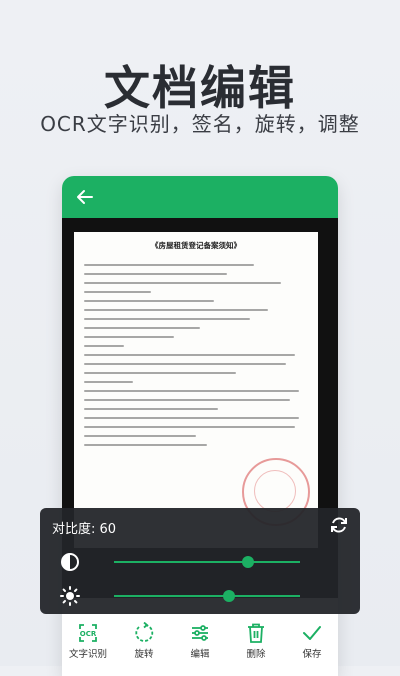 The image size is (400, 676). I want to click on contrast-slider-knob, so click(247, 562).